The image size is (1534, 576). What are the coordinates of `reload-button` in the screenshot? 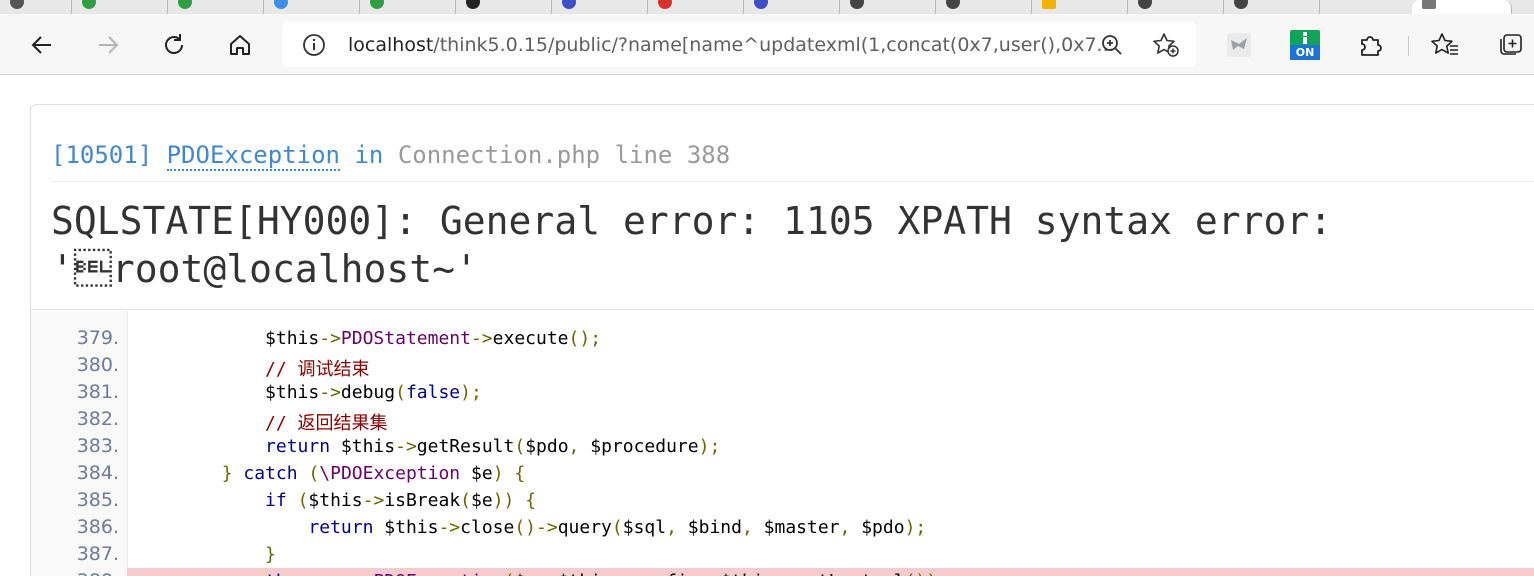 It's located at (174, 45).